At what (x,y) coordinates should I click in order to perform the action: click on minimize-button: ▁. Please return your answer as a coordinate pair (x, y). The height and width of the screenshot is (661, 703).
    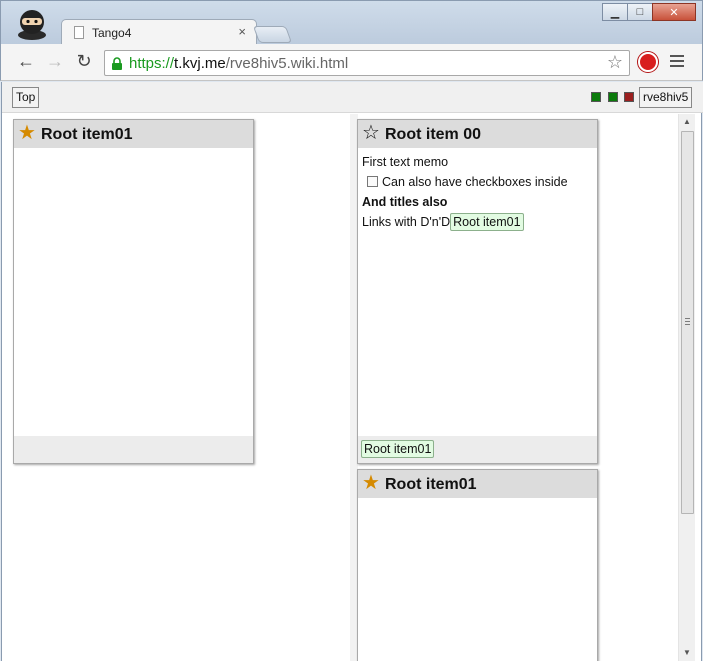
    Looking at the image, I should click on (615, 12).